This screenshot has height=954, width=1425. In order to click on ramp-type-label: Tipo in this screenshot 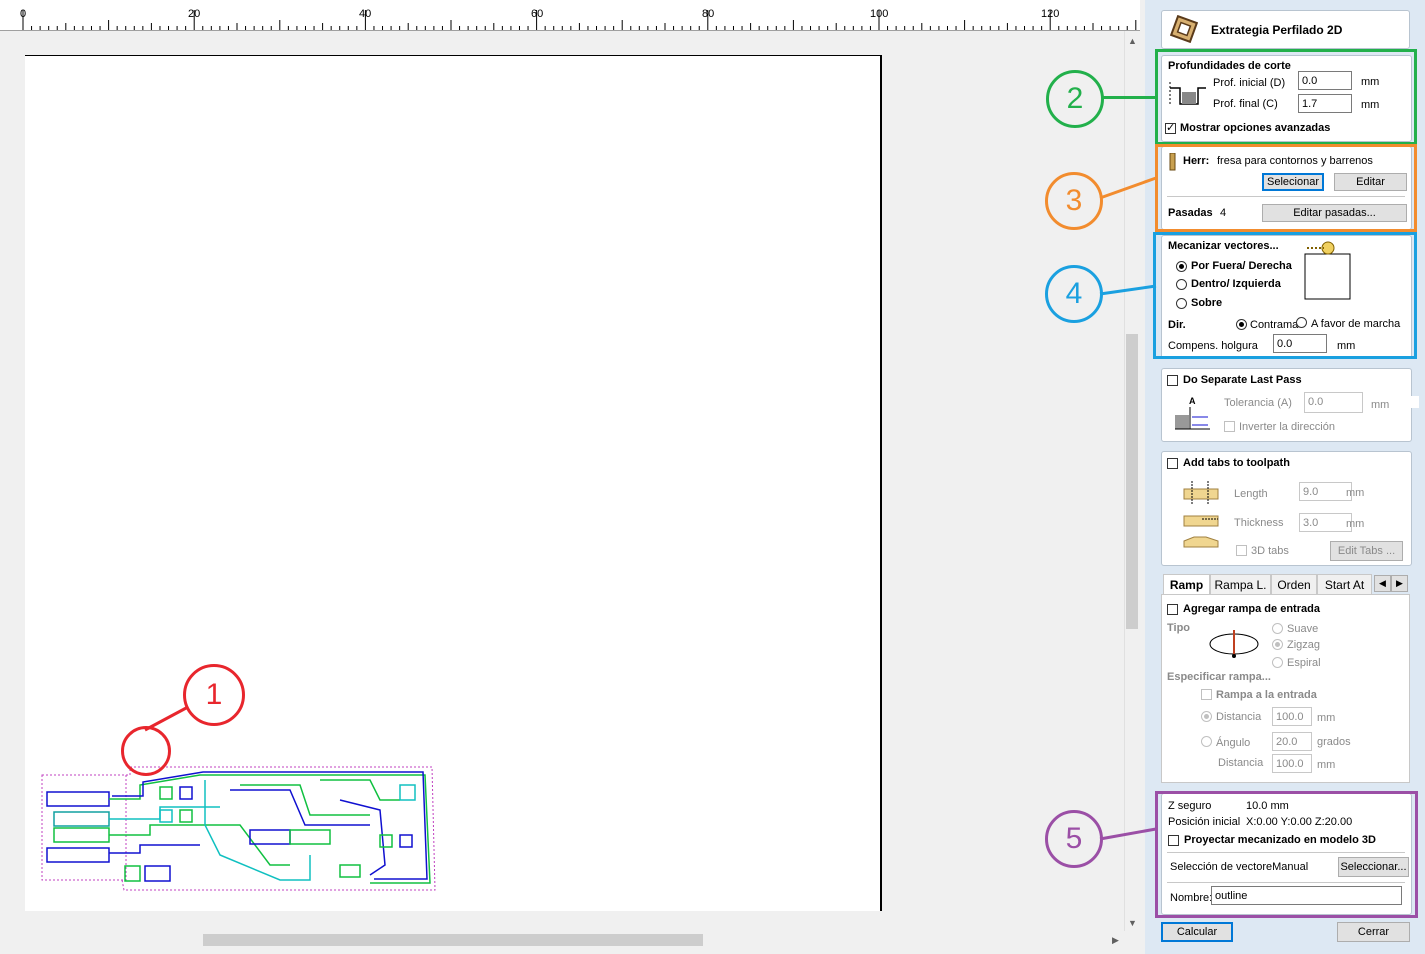, I will do `click(1179, 628)`.